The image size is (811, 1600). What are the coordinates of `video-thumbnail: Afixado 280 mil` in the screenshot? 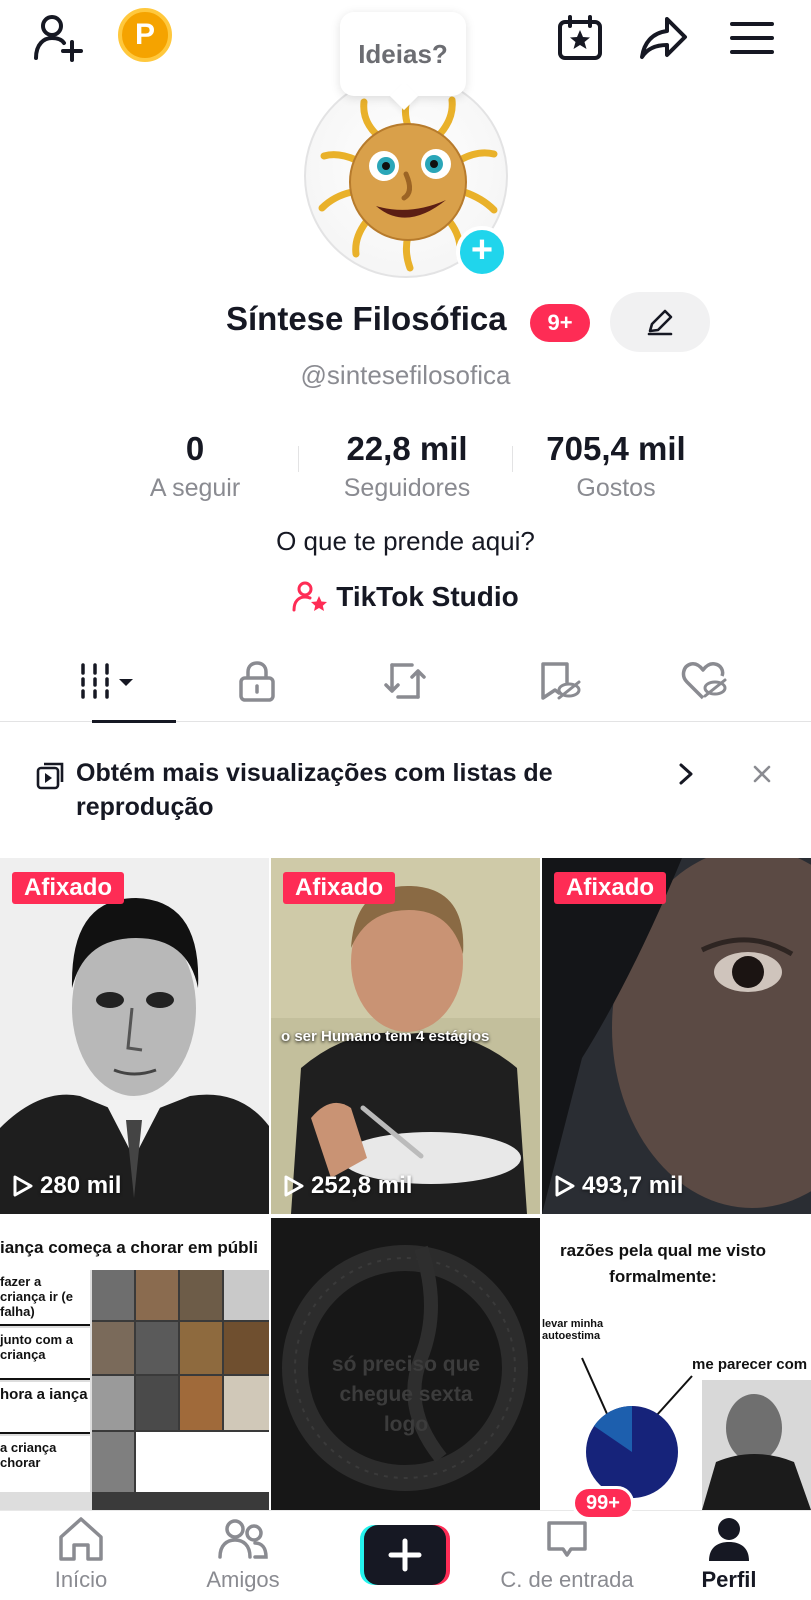 It's located at (134, 1036).